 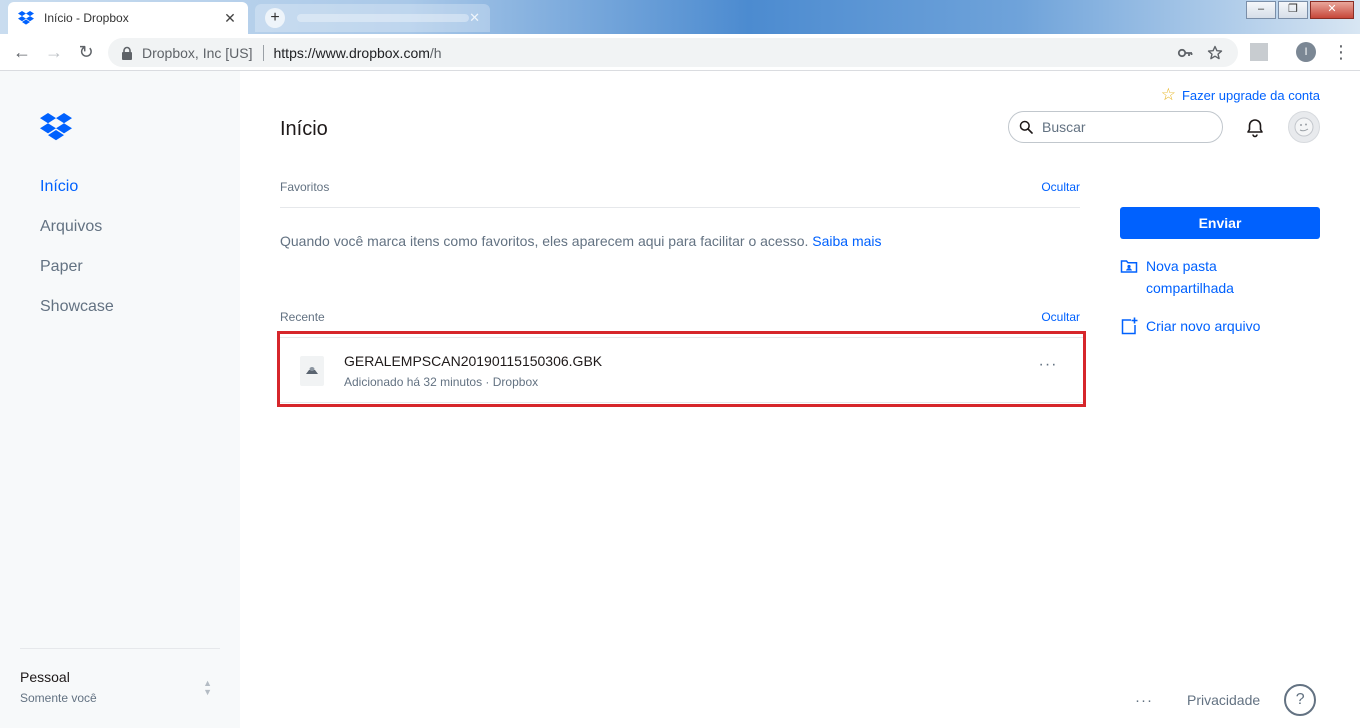 I want to click on bookmark-star-icon, so click(x=1215, y=53).